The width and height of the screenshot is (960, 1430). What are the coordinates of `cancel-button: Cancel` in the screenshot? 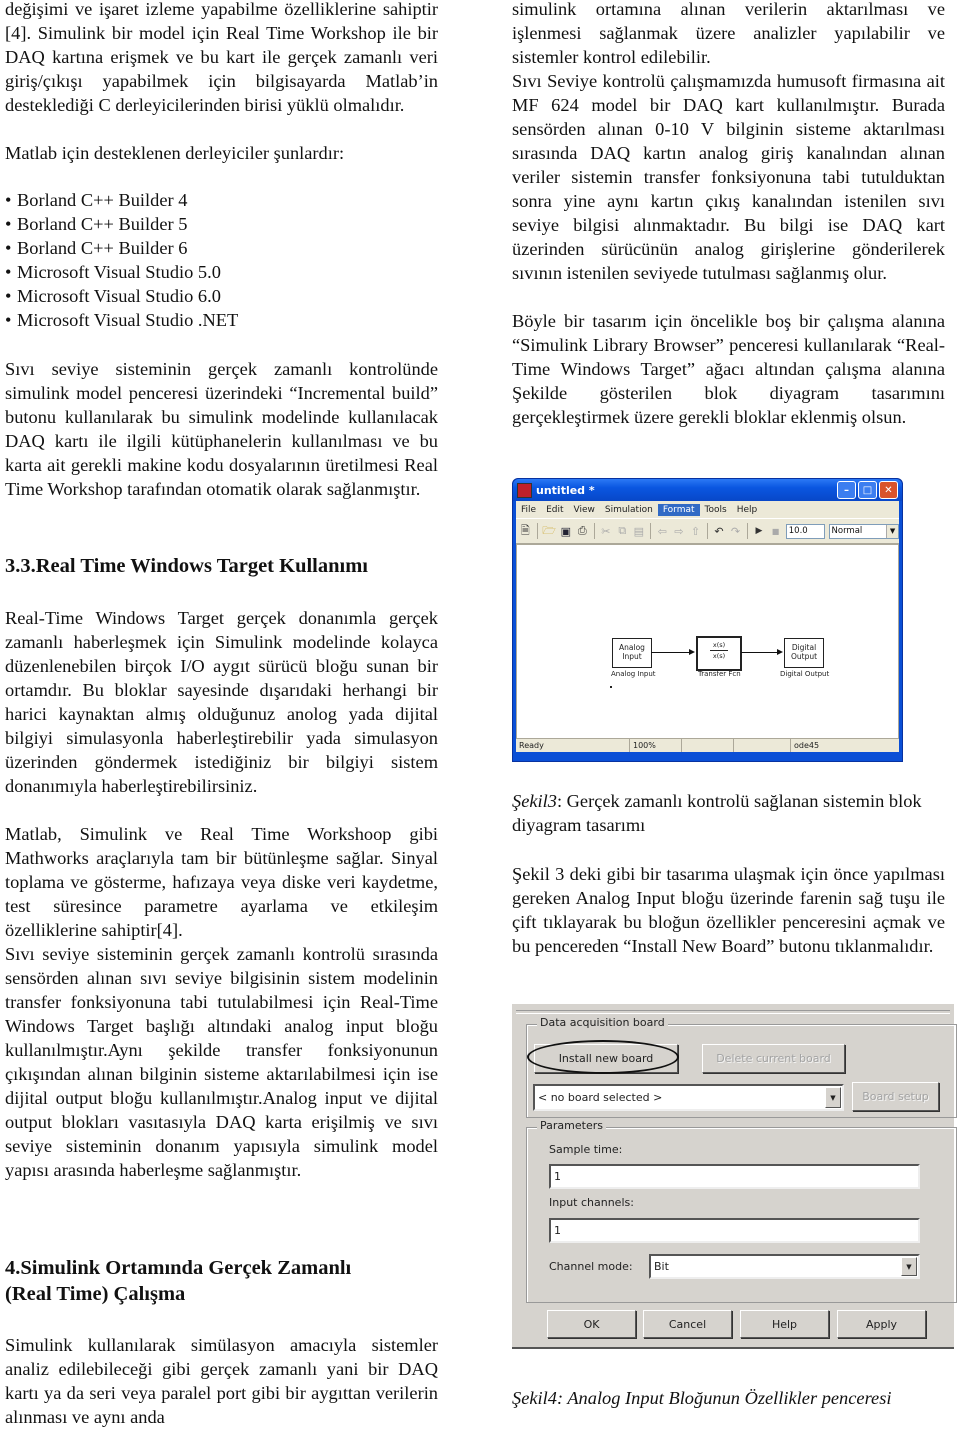 It's located at (687, 1324).